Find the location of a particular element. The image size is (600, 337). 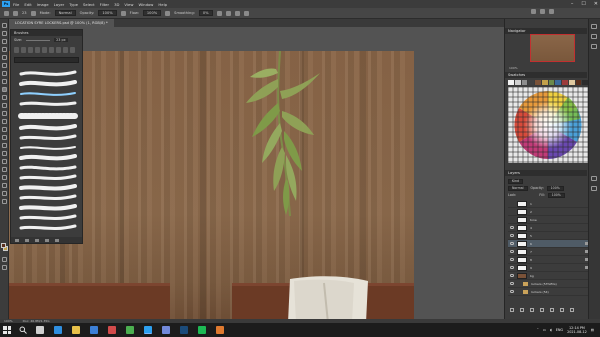

blend-mode-dropdown: Normal is located at coordinates (518, 188).